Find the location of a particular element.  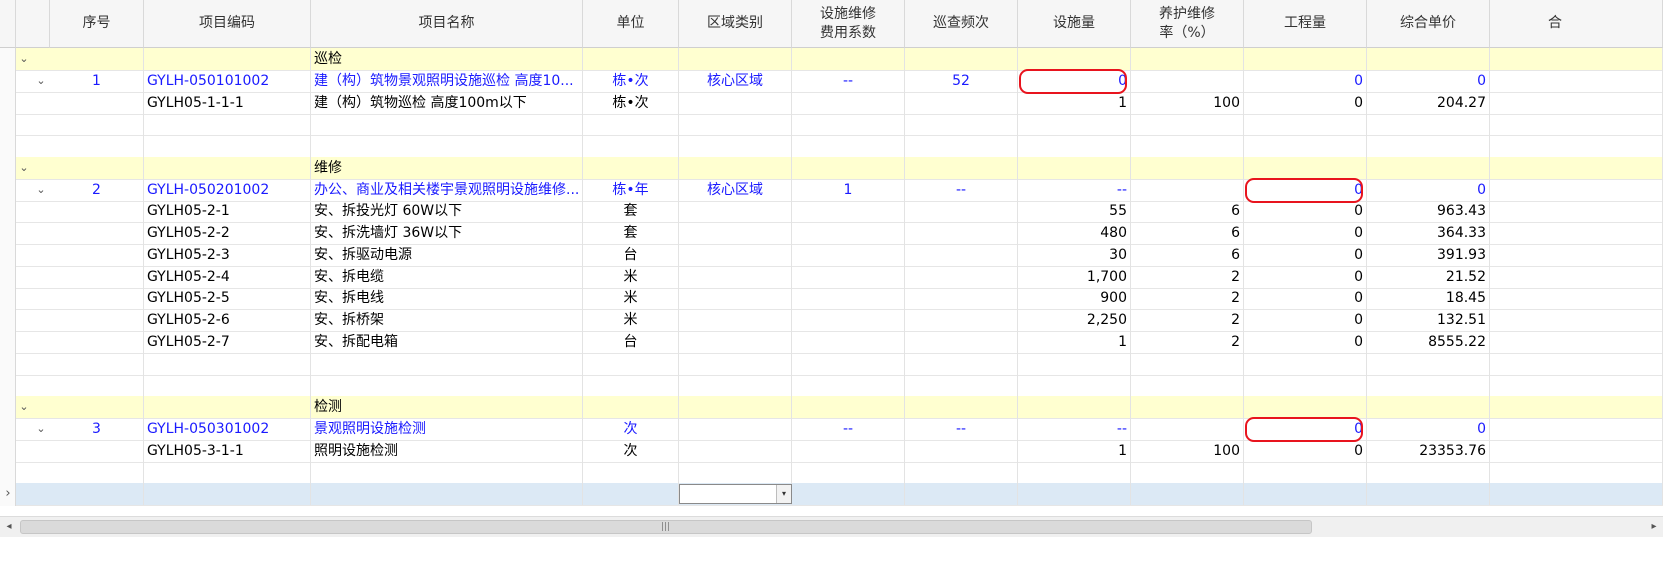

code-cell: GYLH-050201002 is located at coordinates (227, 189).